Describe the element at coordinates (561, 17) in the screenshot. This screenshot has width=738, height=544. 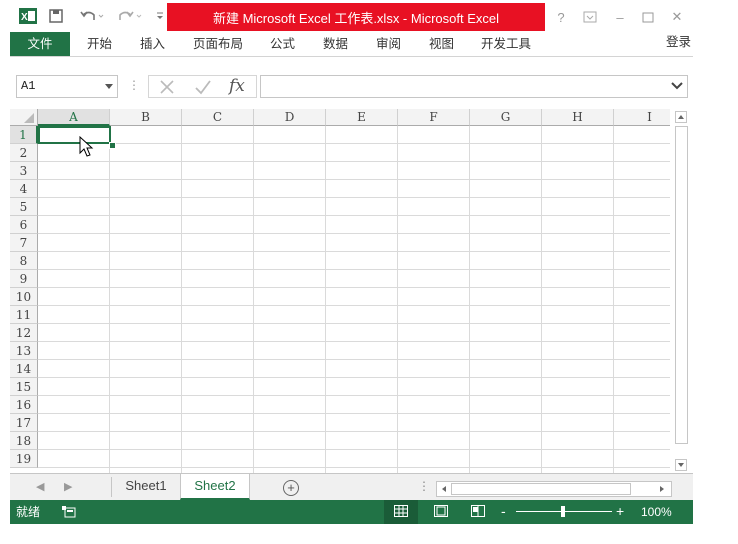
I see `help-button: ?` at that location.